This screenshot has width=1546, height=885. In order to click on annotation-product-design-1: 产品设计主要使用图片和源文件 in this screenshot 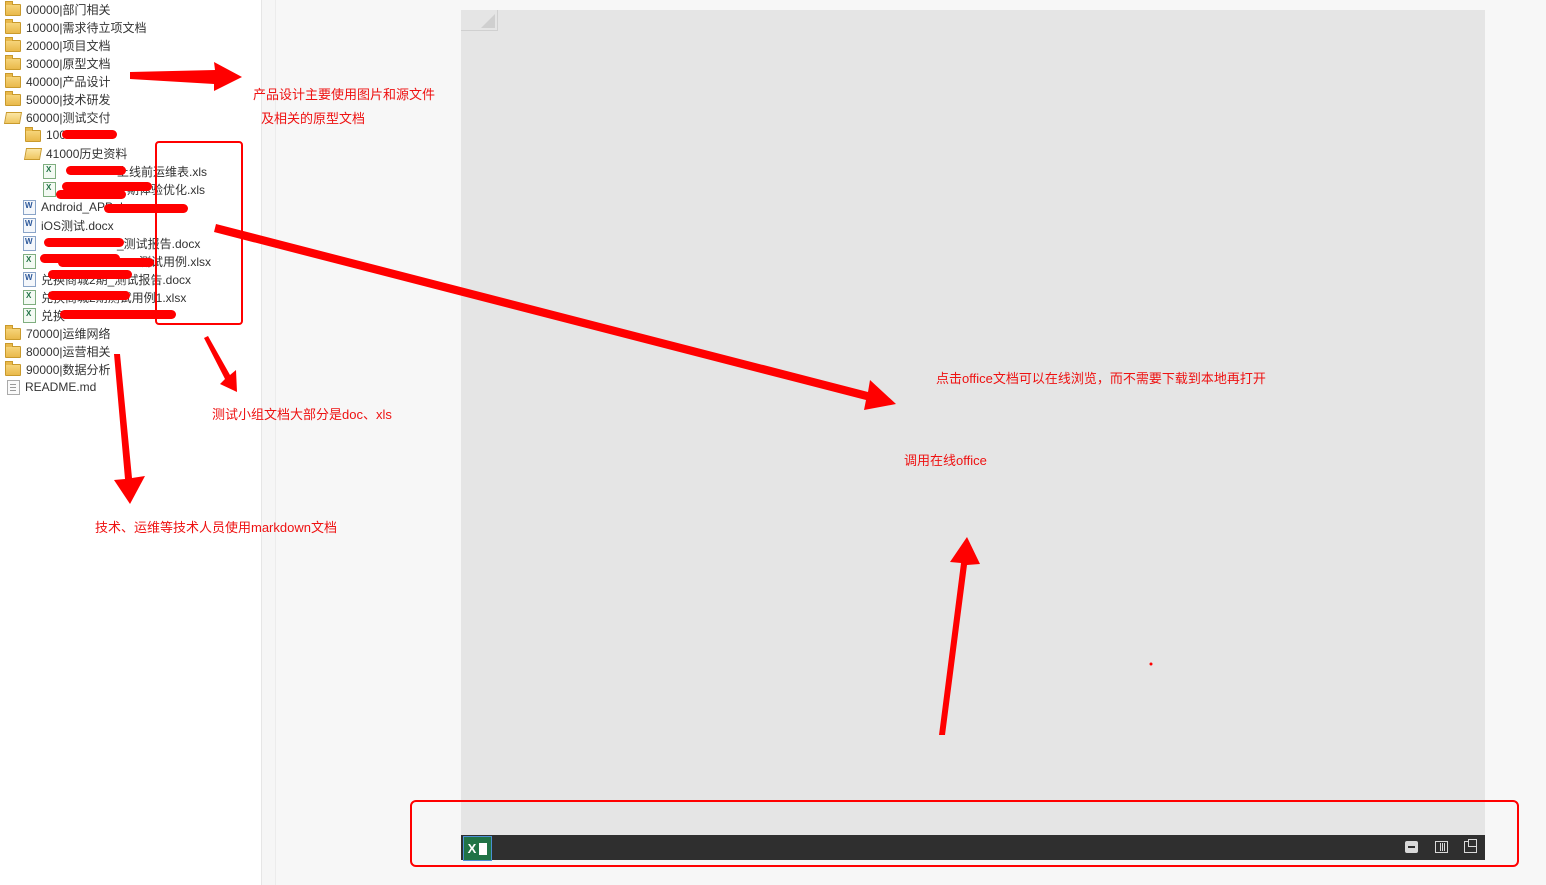, I will do `click(344, 94)`.